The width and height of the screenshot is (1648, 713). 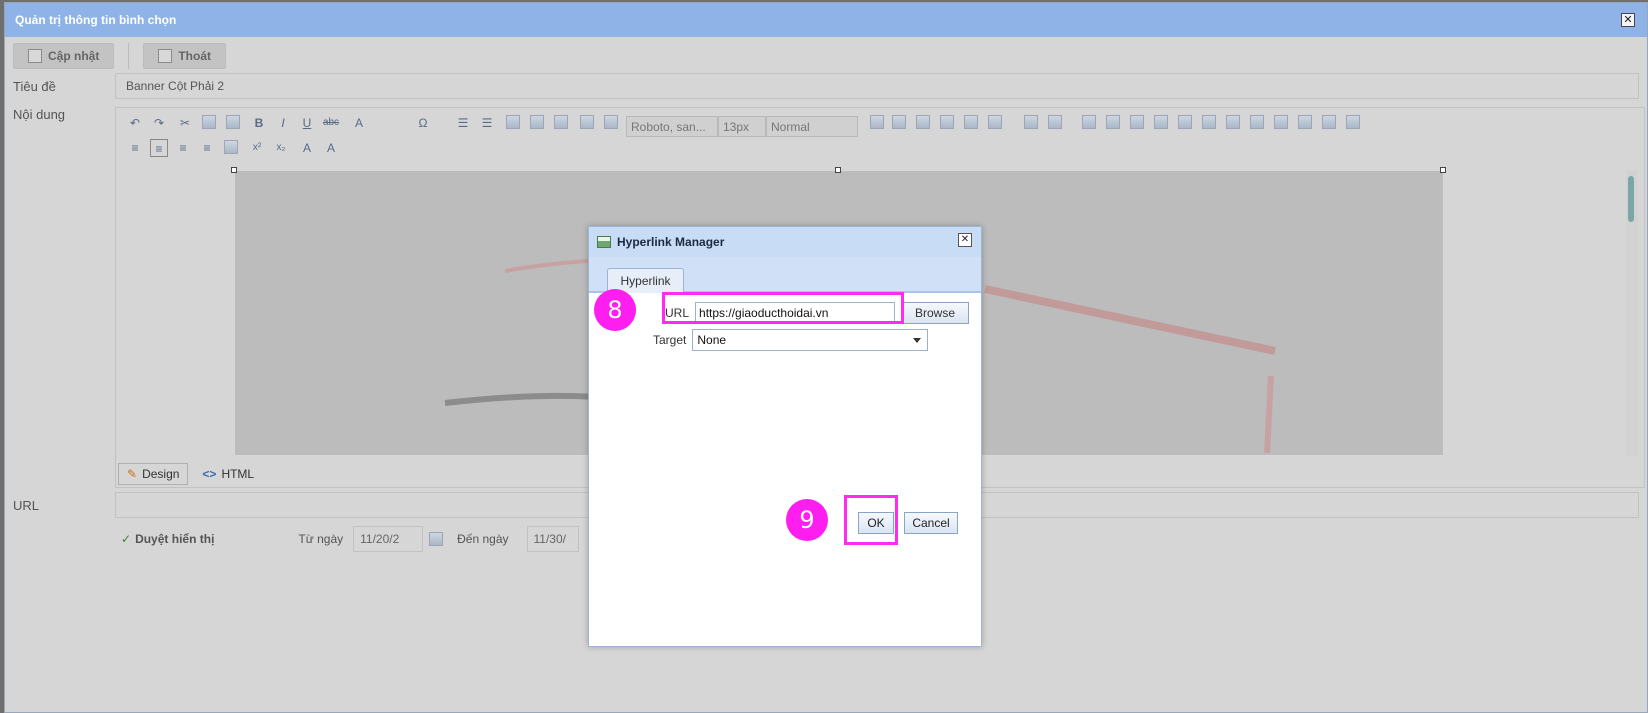 I want to click on target-select: None, so click(x=810, y=340).